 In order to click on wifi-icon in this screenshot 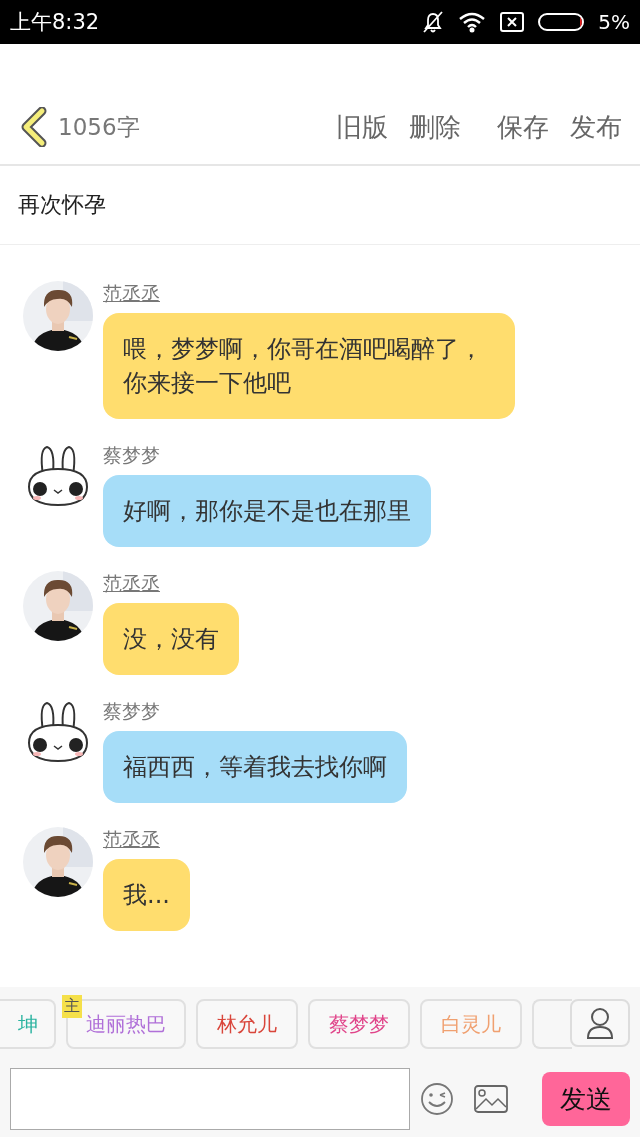, I will do `click(472, 22)`.